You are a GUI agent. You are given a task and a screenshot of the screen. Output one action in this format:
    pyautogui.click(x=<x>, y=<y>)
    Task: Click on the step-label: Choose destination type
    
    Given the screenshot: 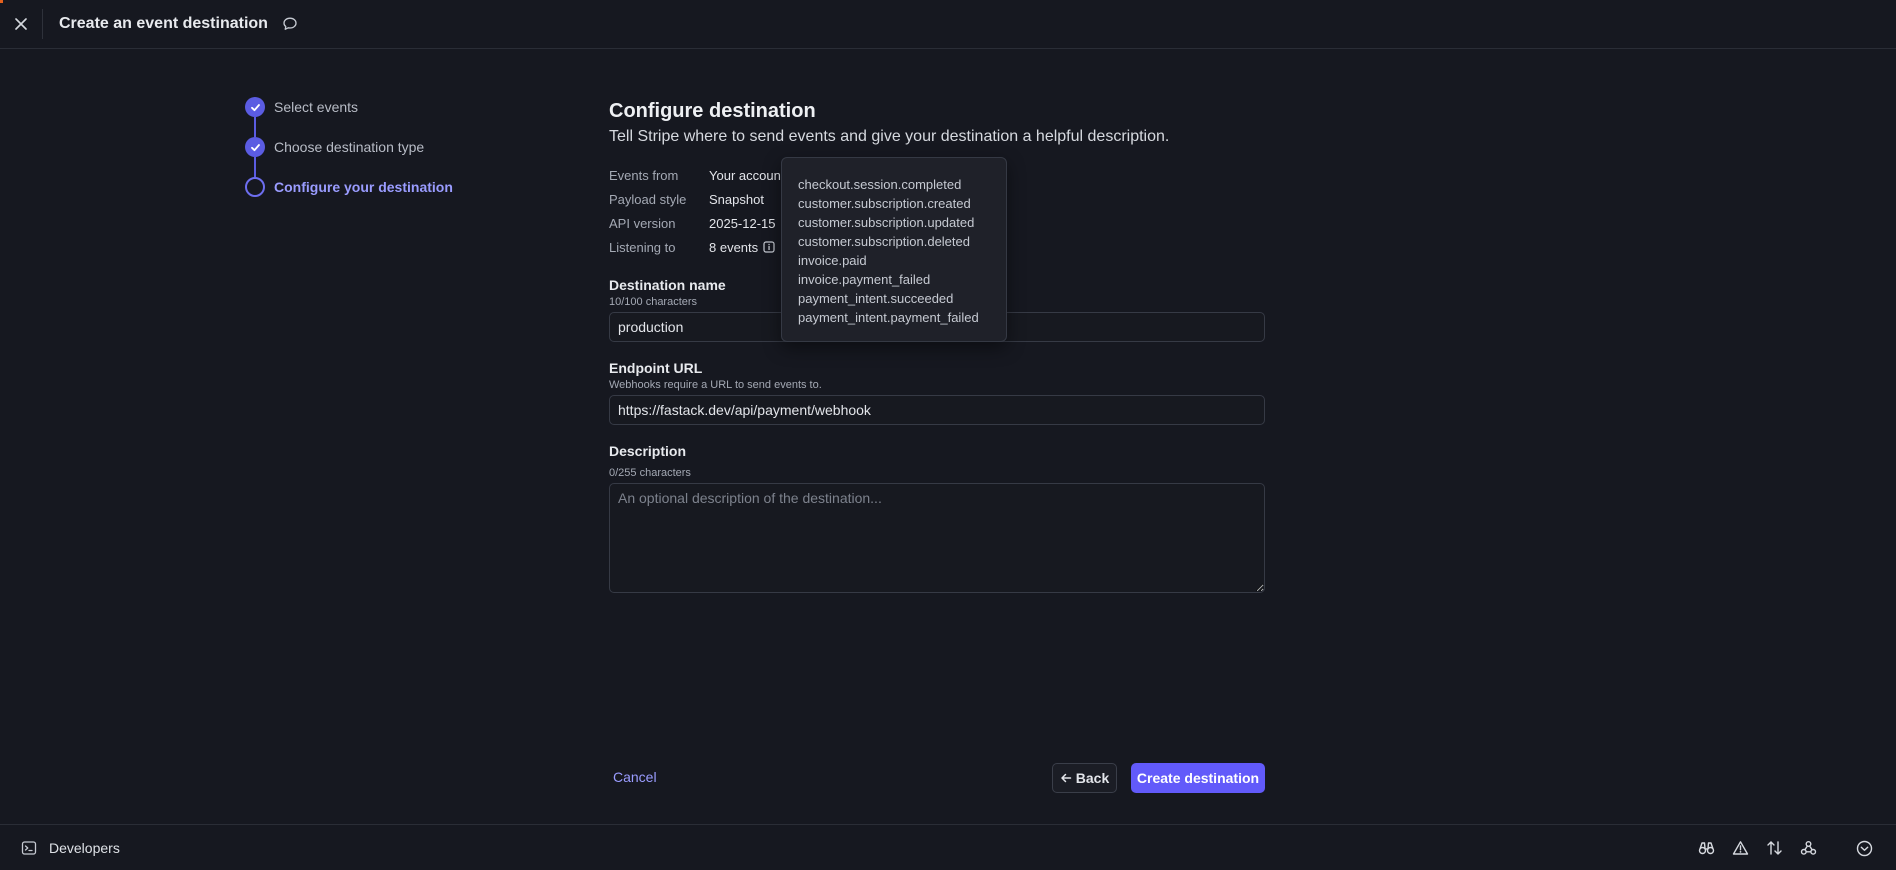 What is the action you would take?
    pyautogui.click(x=349, y=147)
    